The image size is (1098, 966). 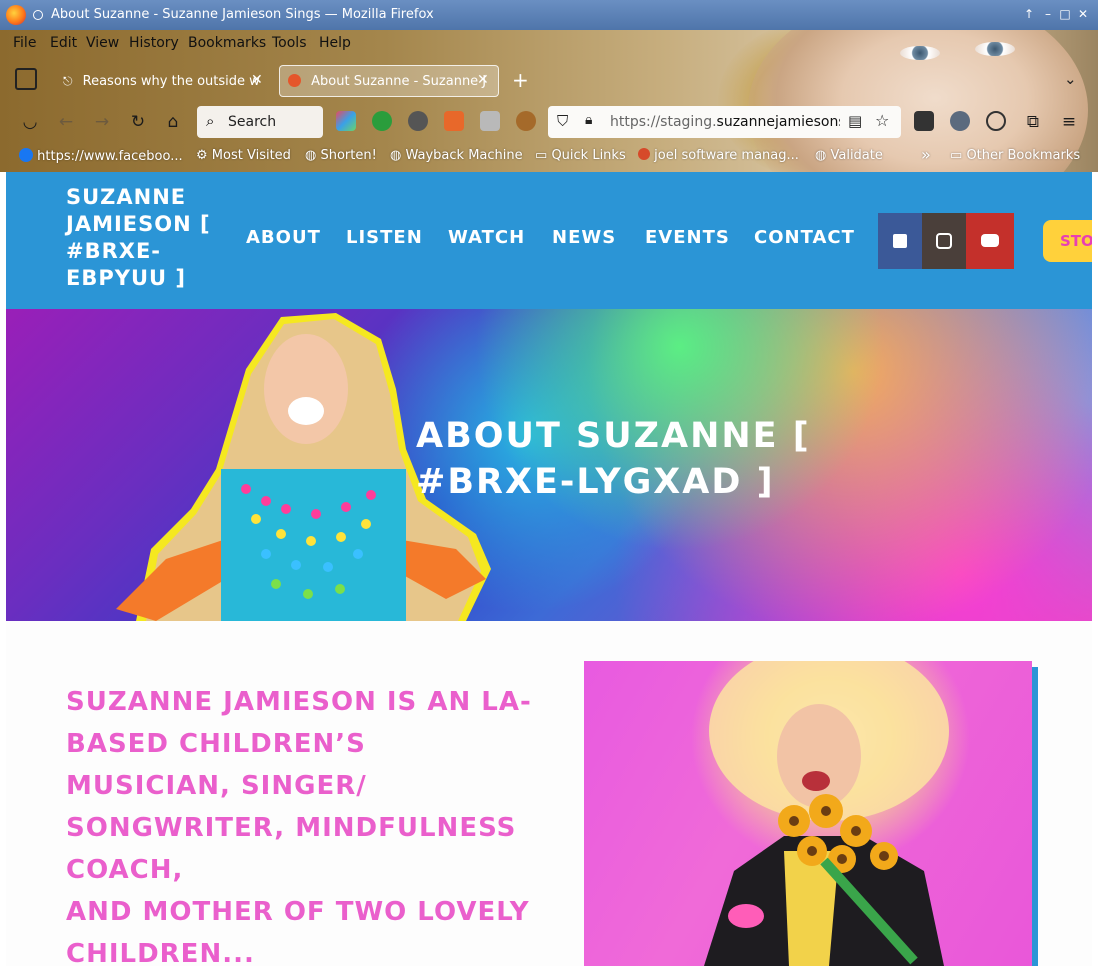 What do you see at coordinates (162, 81) in the screenshot?
I see `tab-reasons: ⎋ Reasons why the outside w` at bounding box center [162, 81].